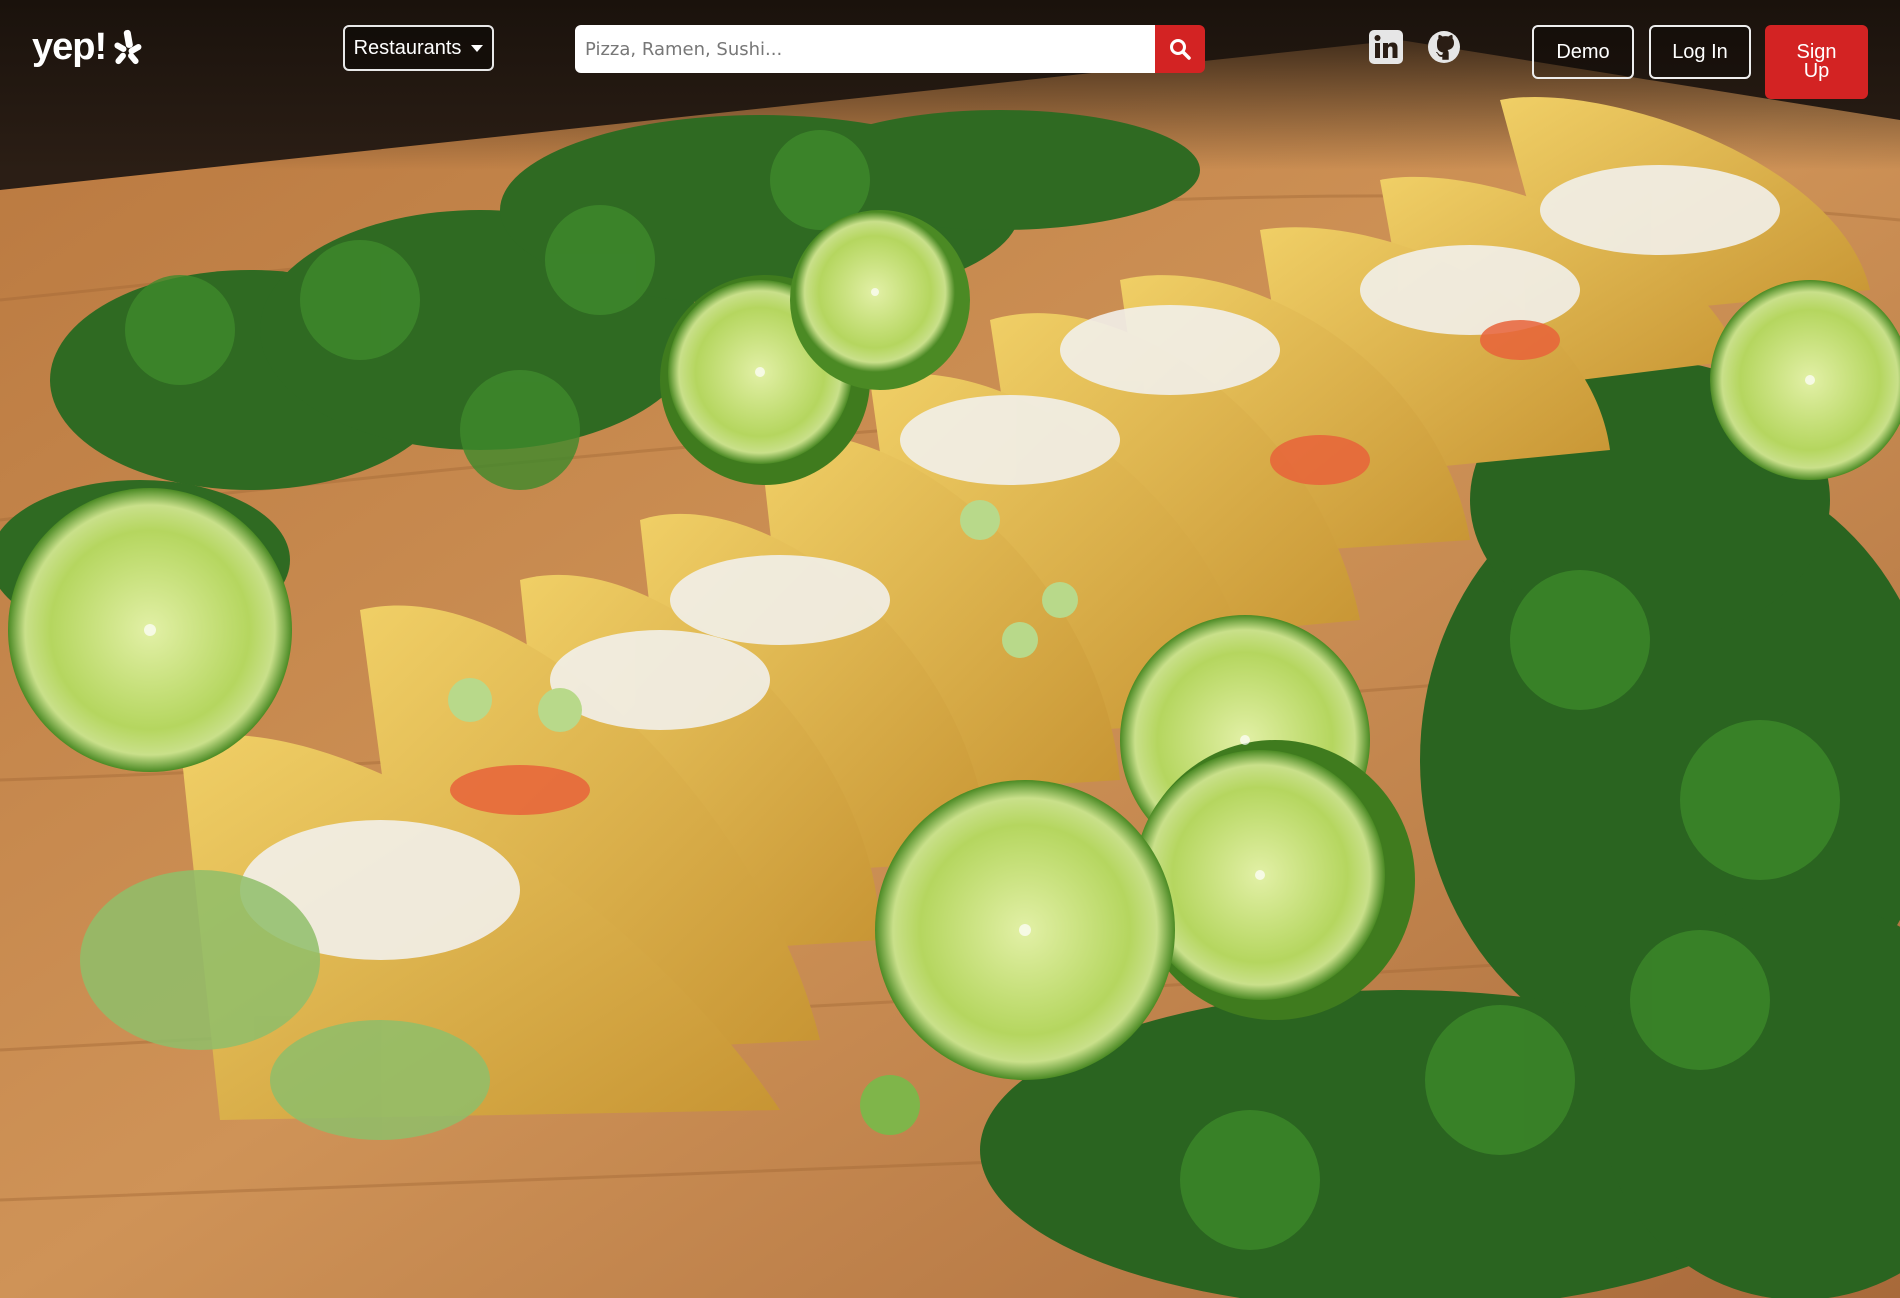  Describe the element at coordinates (69, 47) in the screenshot. I see `logo-text: yep!` at that location.